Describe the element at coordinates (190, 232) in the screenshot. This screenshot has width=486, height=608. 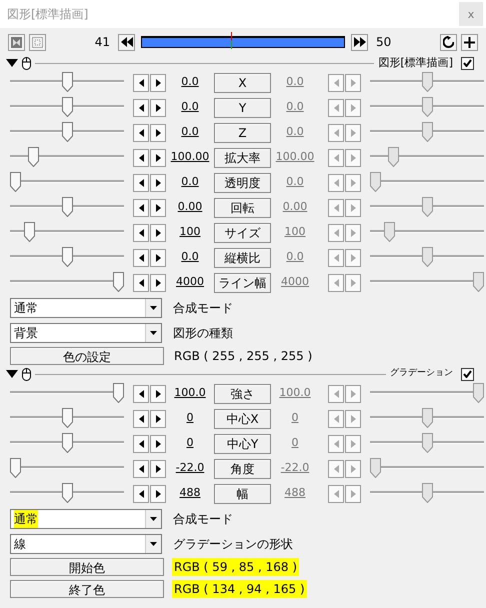
I see `value-text: 100` at that location.